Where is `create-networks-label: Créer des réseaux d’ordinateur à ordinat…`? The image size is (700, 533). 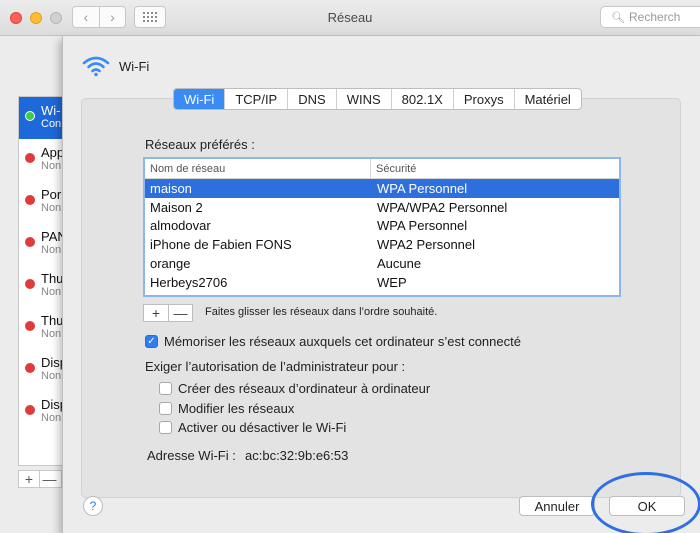 create-networks-label: Créer des réseaux d’ordinateur à ordinat… is located at coordinates (304, 388).